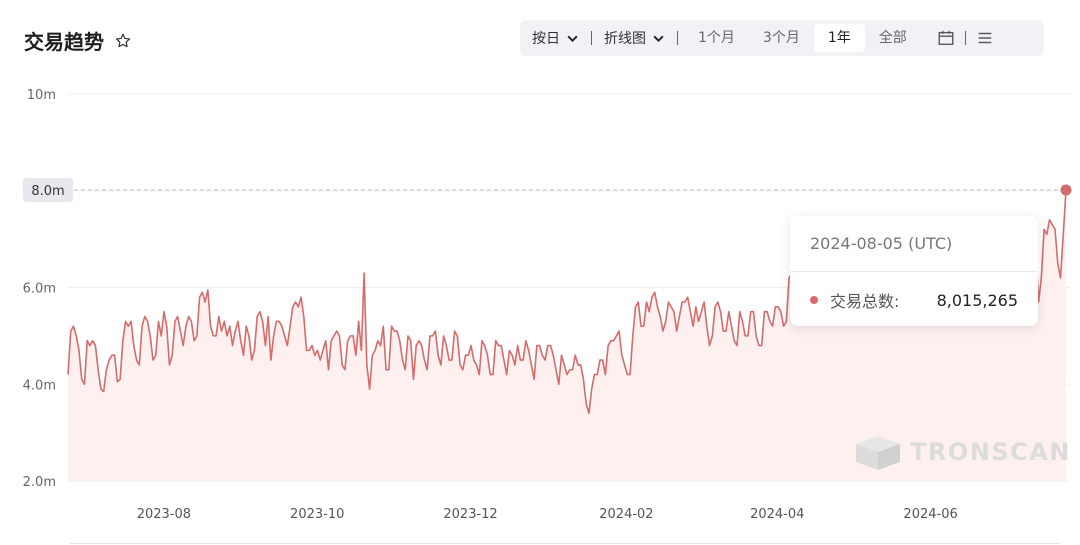  What do you see at coordinates (777, 514) in the screenshot?
I see `x-tick-label: 2024-04` at bounding box center [777, 514].